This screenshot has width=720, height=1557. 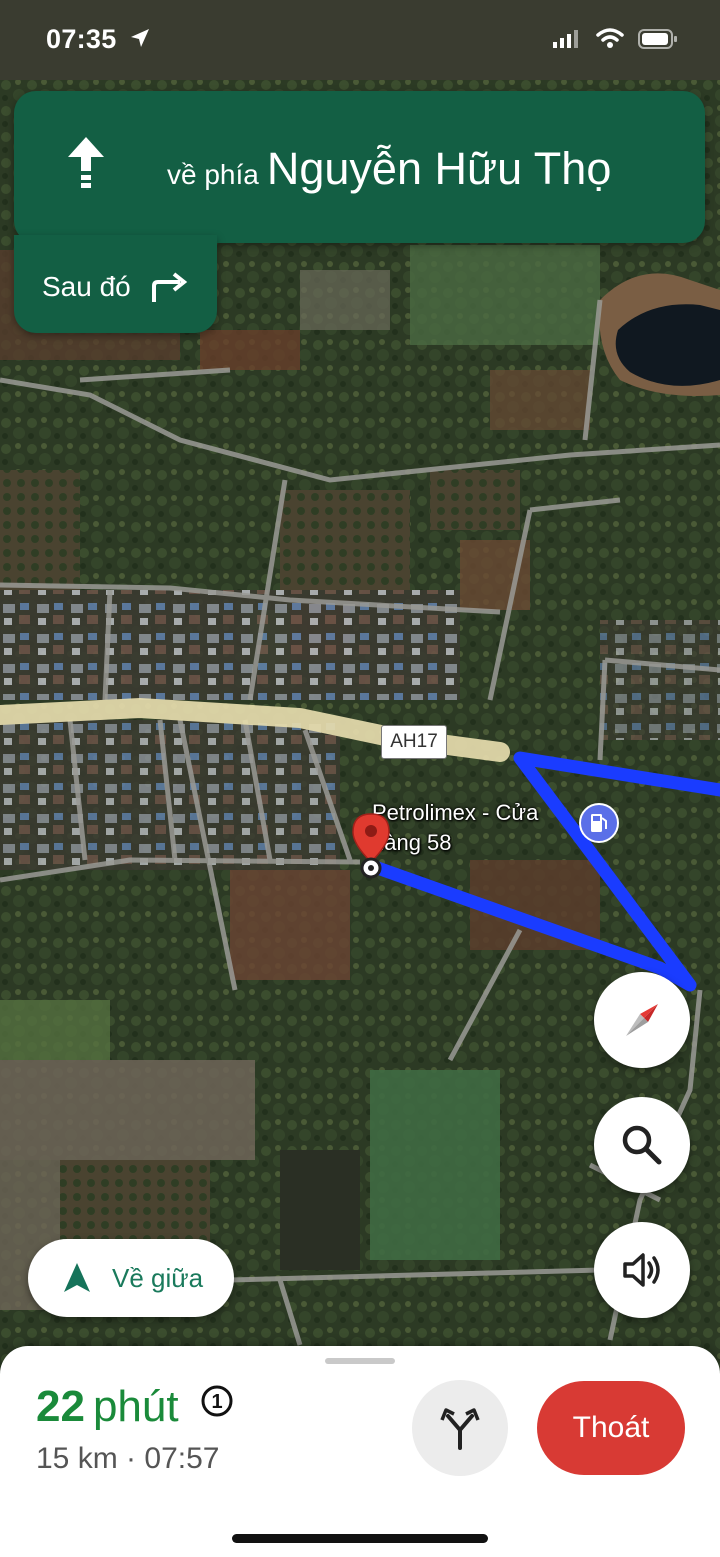 What do you see at coordinates (455, 812) in the screenshot?
I see `poi-name-line1: Petrolimex - Cửa` at bounding box center [455, 812].